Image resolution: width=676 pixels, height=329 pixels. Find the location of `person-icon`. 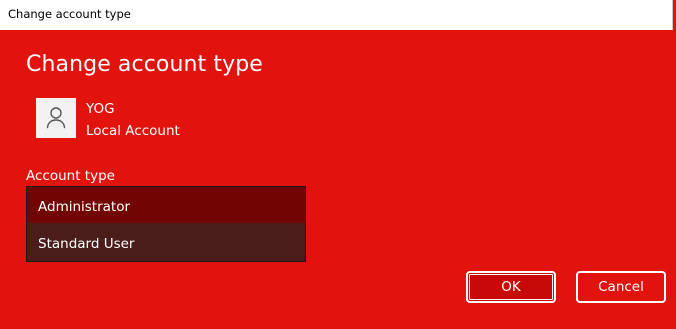

person-icon is located at coordinates (56, 118).